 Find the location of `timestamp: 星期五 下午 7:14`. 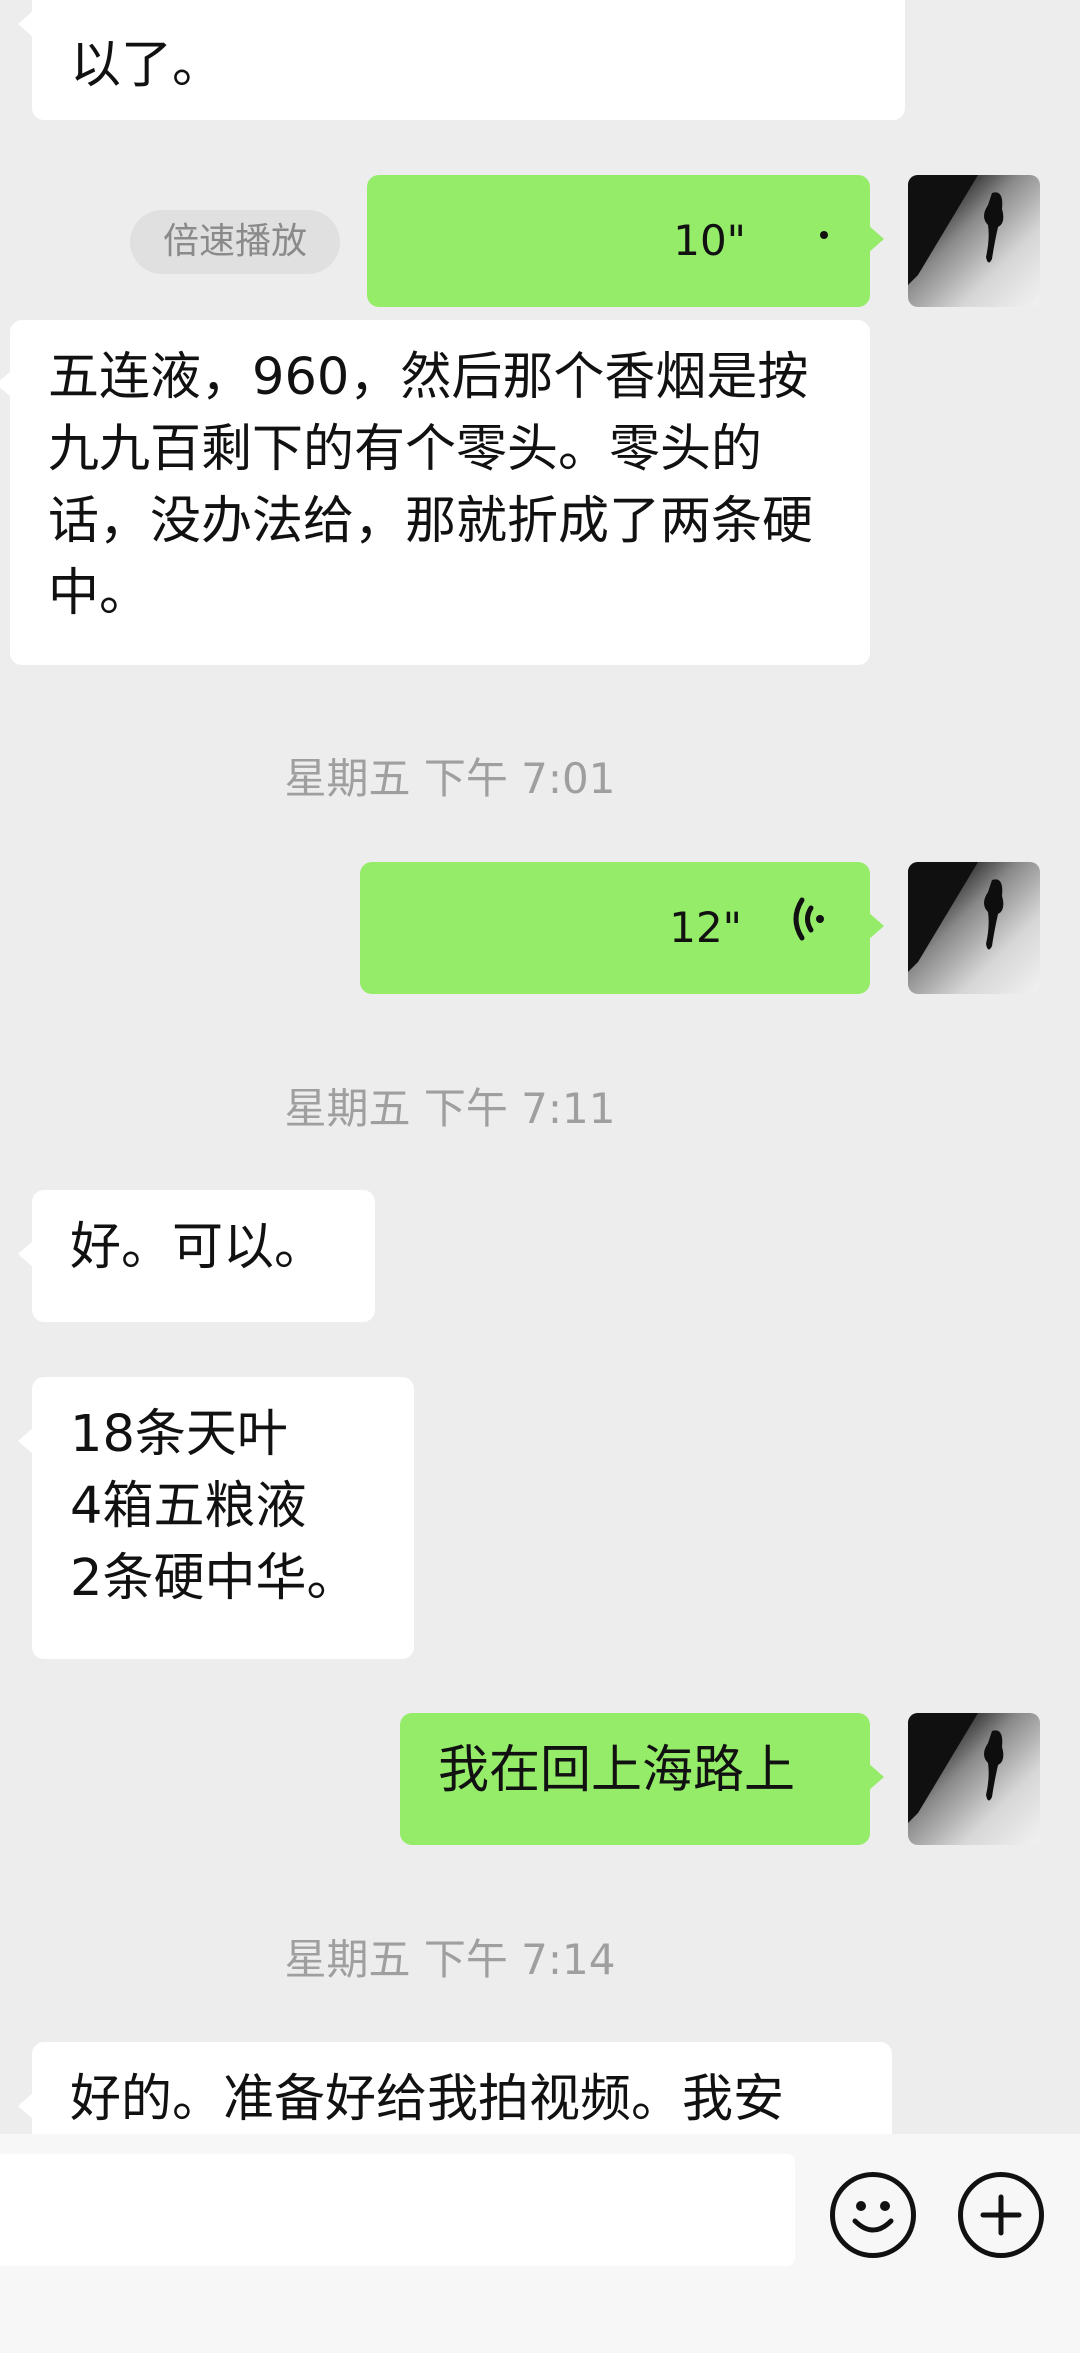

timestamp: 星期五 下午 7:14 is located at coordinates (450, 1956).